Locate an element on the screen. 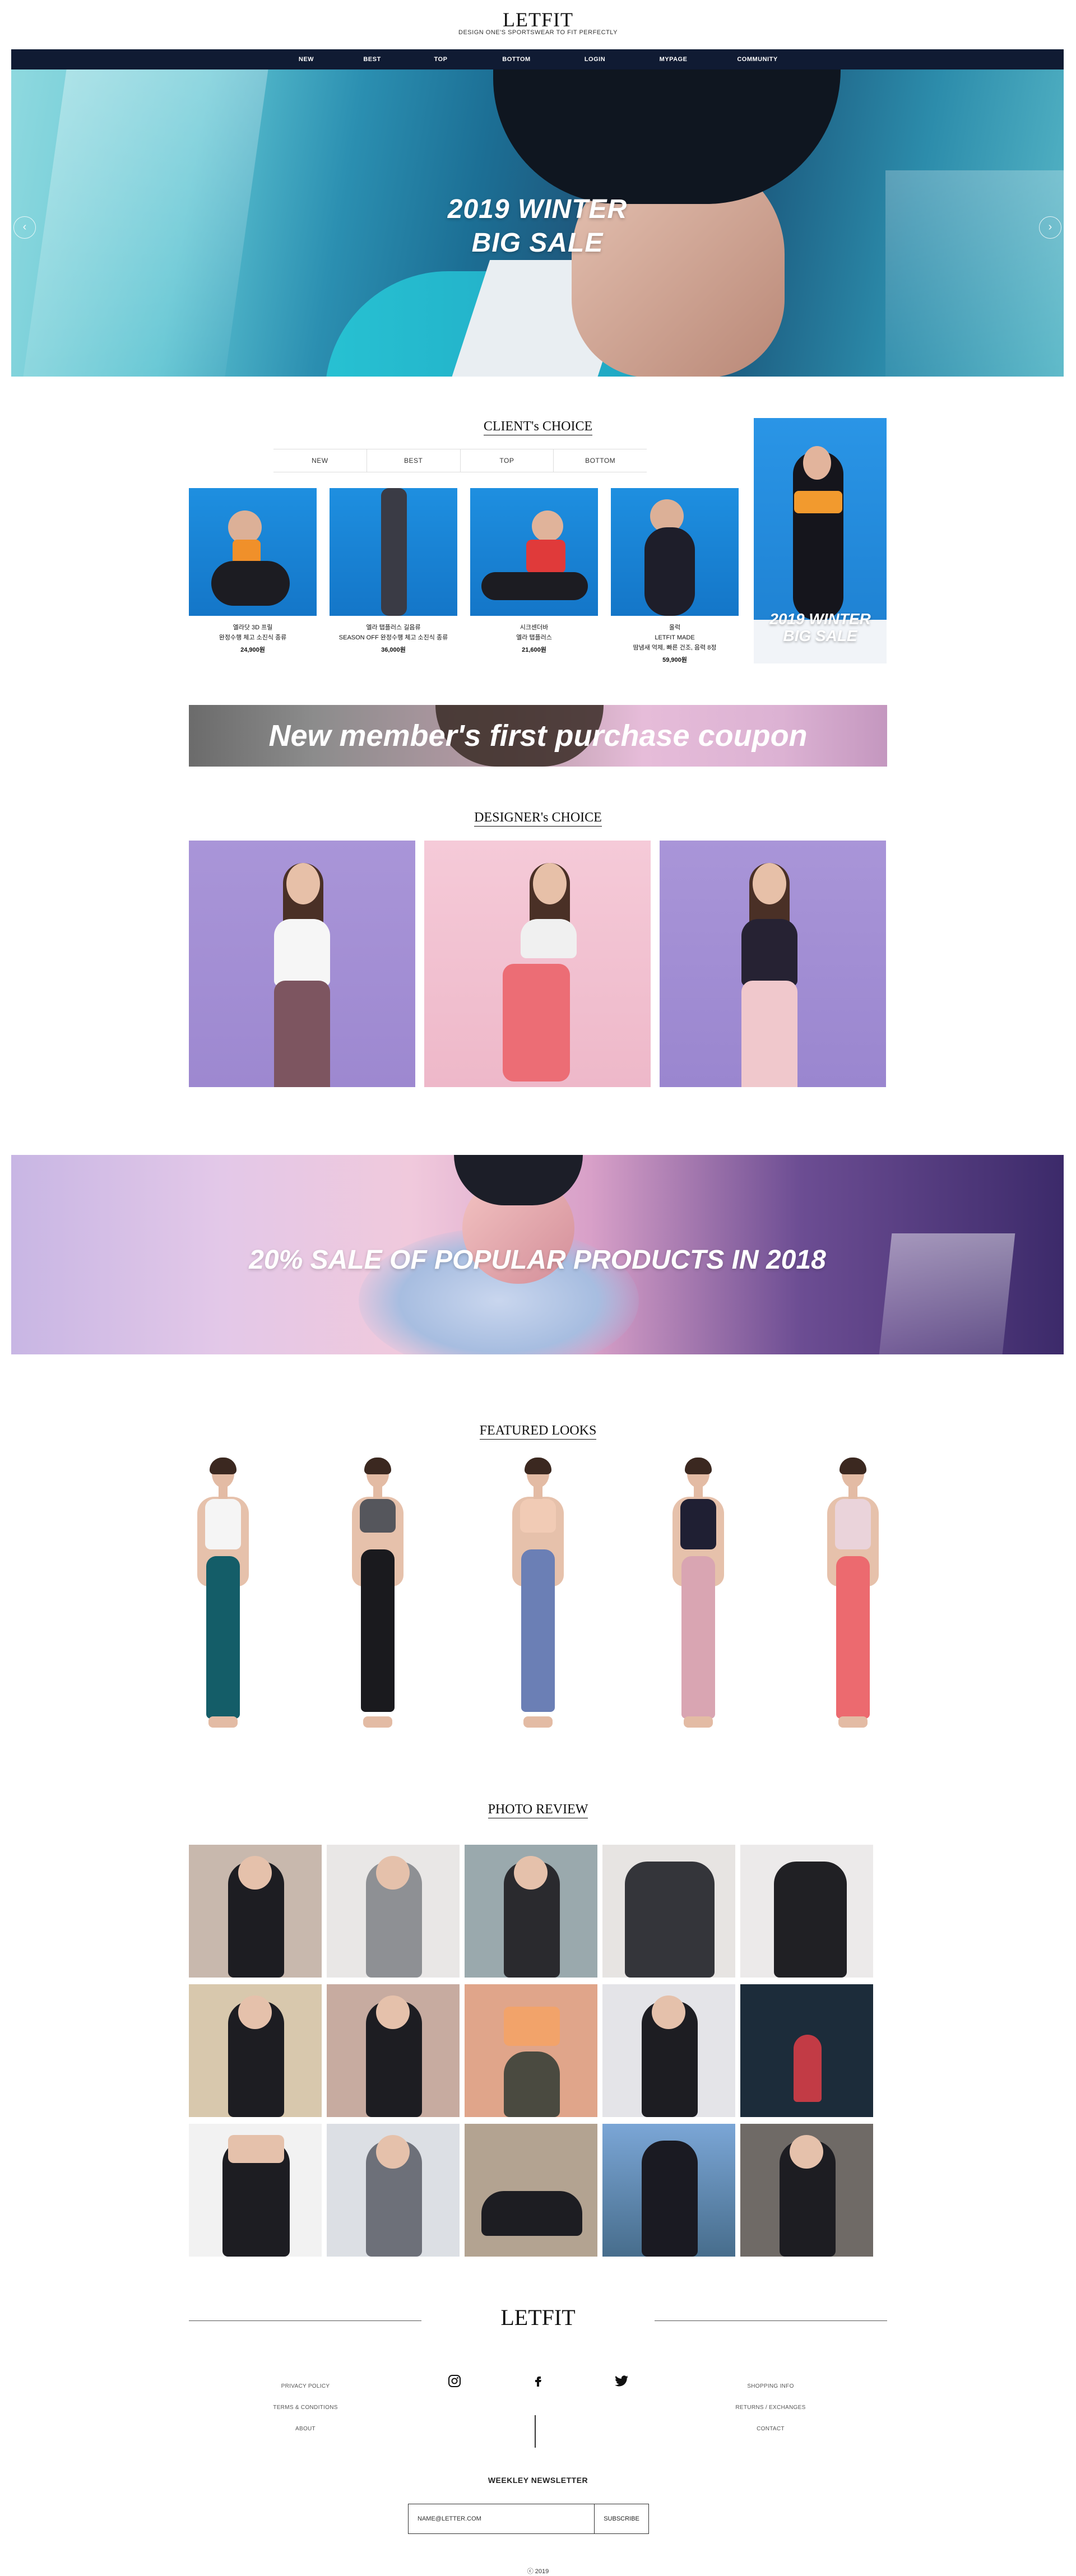  product-price: 21,600원 is located at coordinates (534, 650).